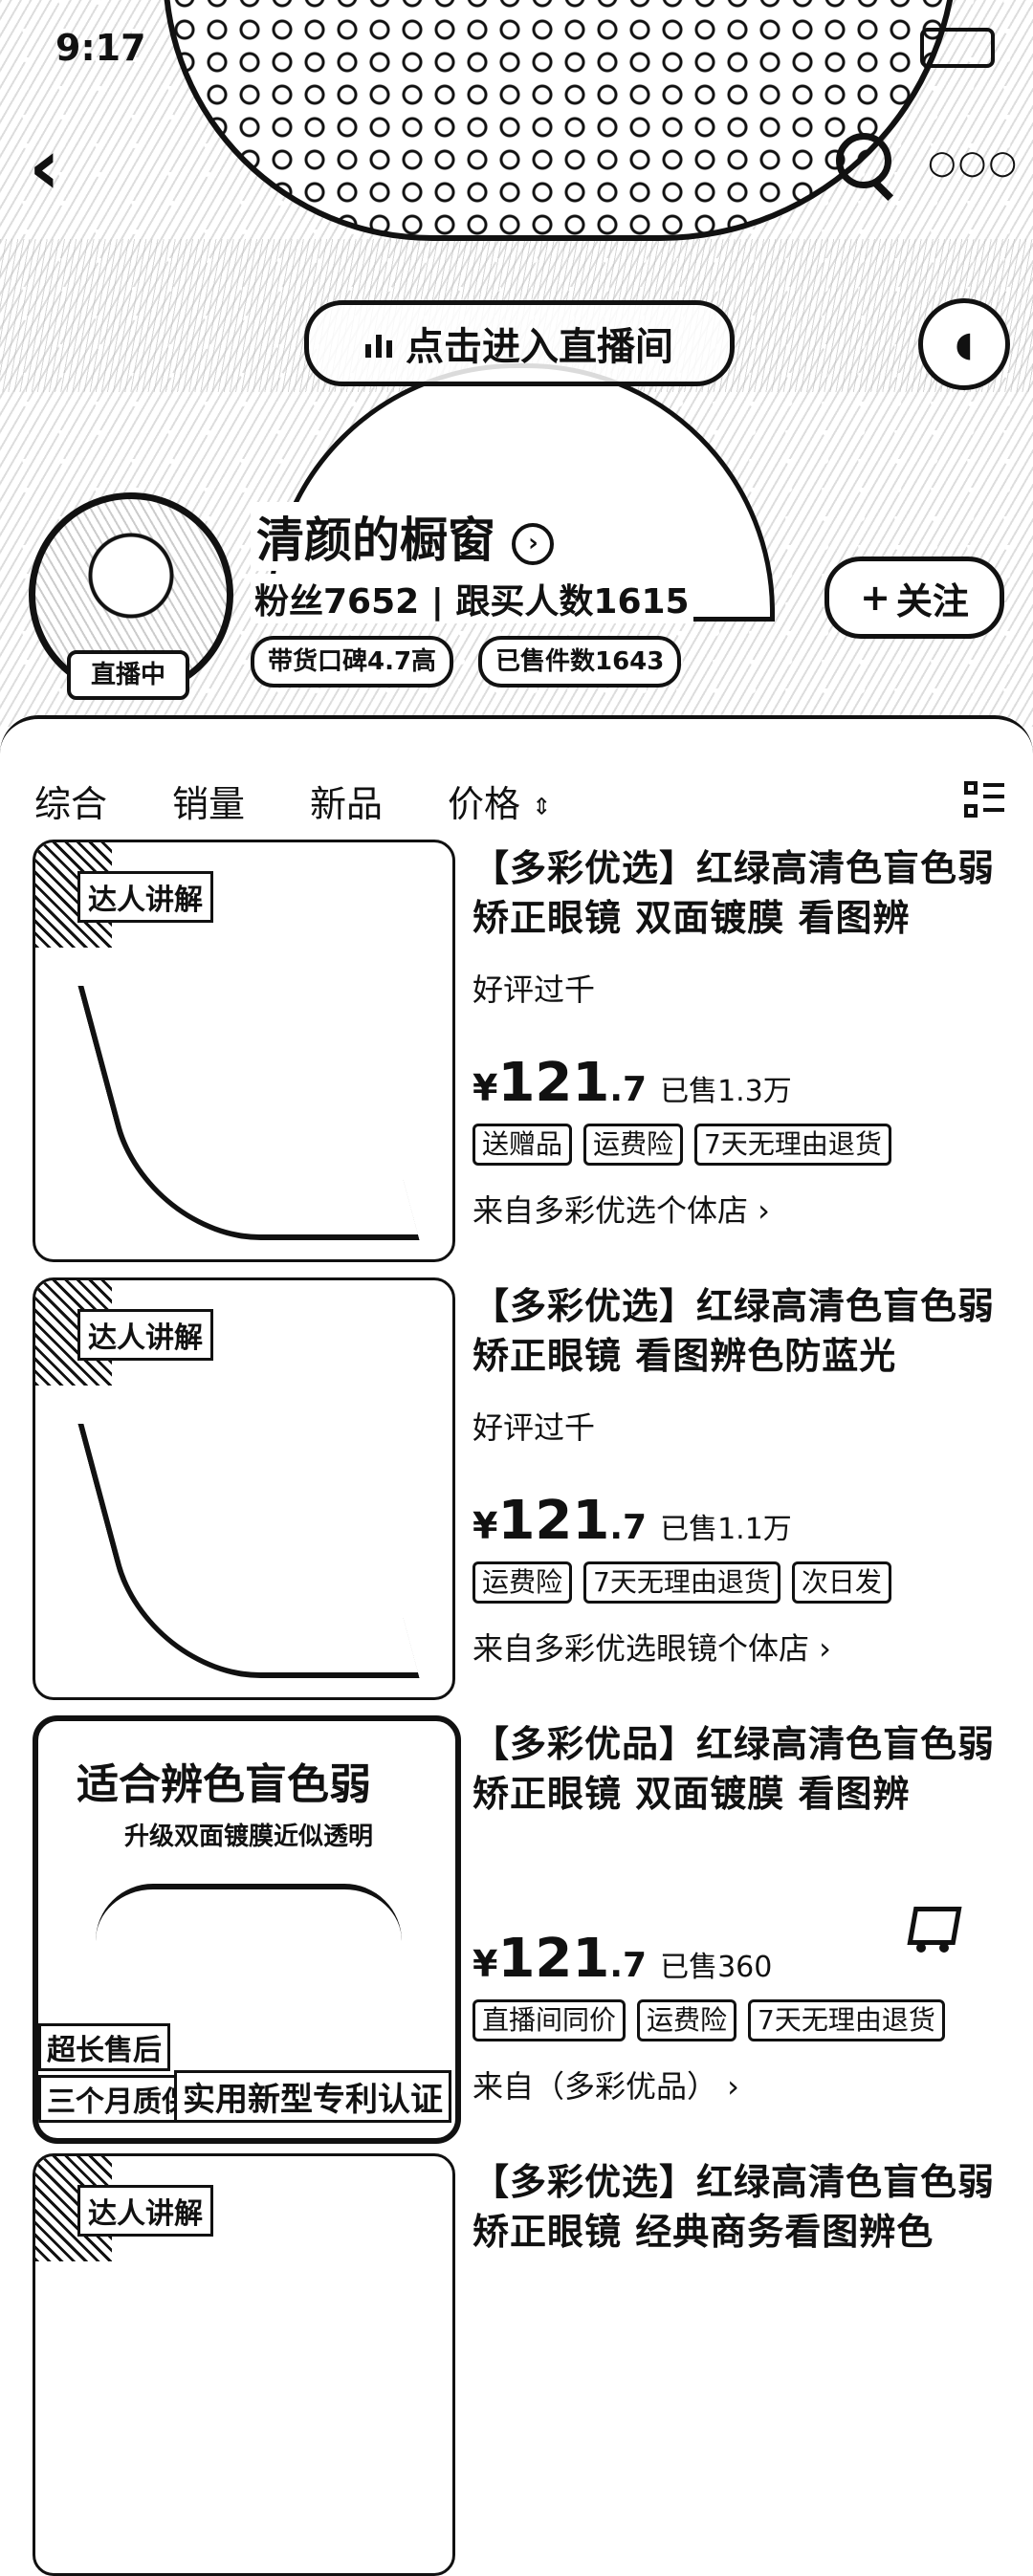 Image resolution: width=1033 pixels, height=2576 pixels. I want to click on enter-live-button: 点击进入直播间, so click(519, 343).